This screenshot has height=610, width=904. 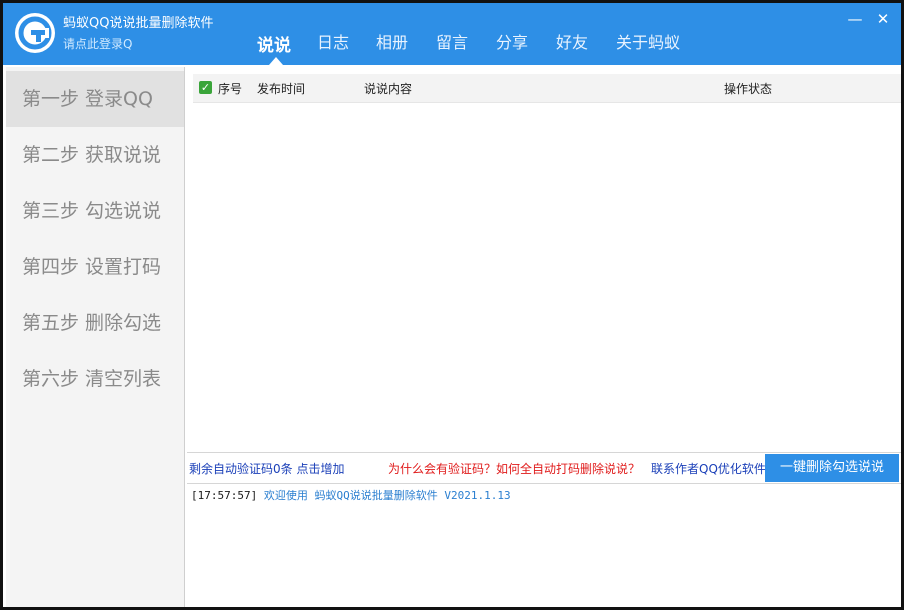 I want to click on step-login: 第一步 登录QQ, so click(x=95, y=99).